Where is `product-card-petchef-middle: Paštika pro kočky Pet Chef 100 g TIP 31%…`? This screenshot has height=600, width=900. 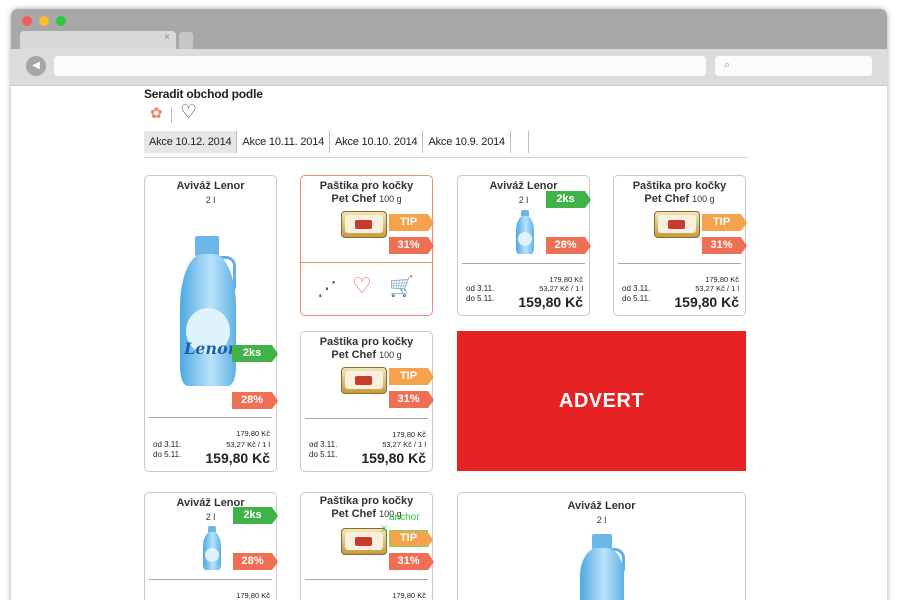 product-card-petchef-middle: Paštika pro kočky Pet Chef 100 g TIP 31%… is located at coordinates (367, 401).